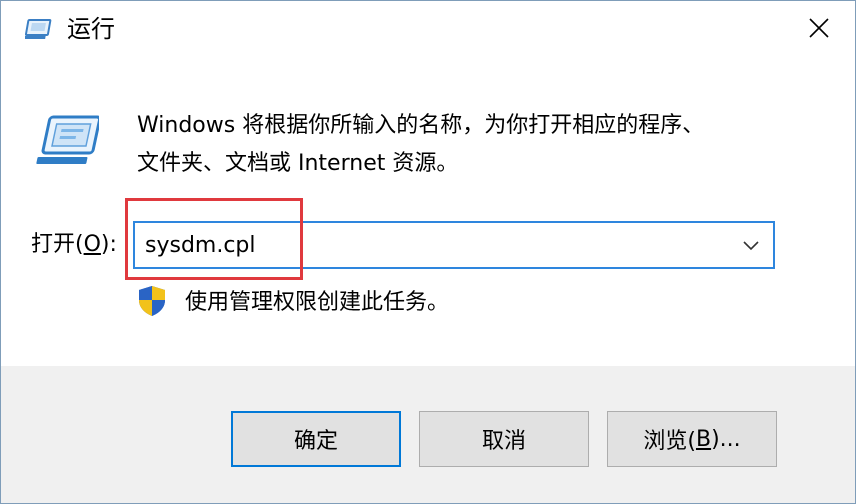 Image resolution: width=856 pixels, height=504 pixels. I want to click on chevron-down-icon, so click(751, 245).